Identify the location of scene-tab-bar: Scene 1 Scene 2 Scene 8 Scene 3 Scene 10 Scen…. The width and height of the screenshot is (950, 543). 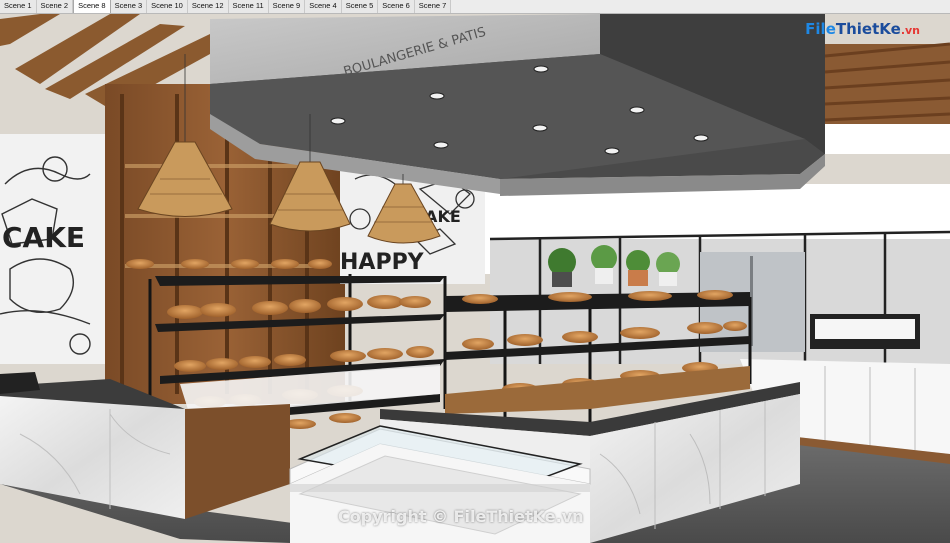
(475, 7).